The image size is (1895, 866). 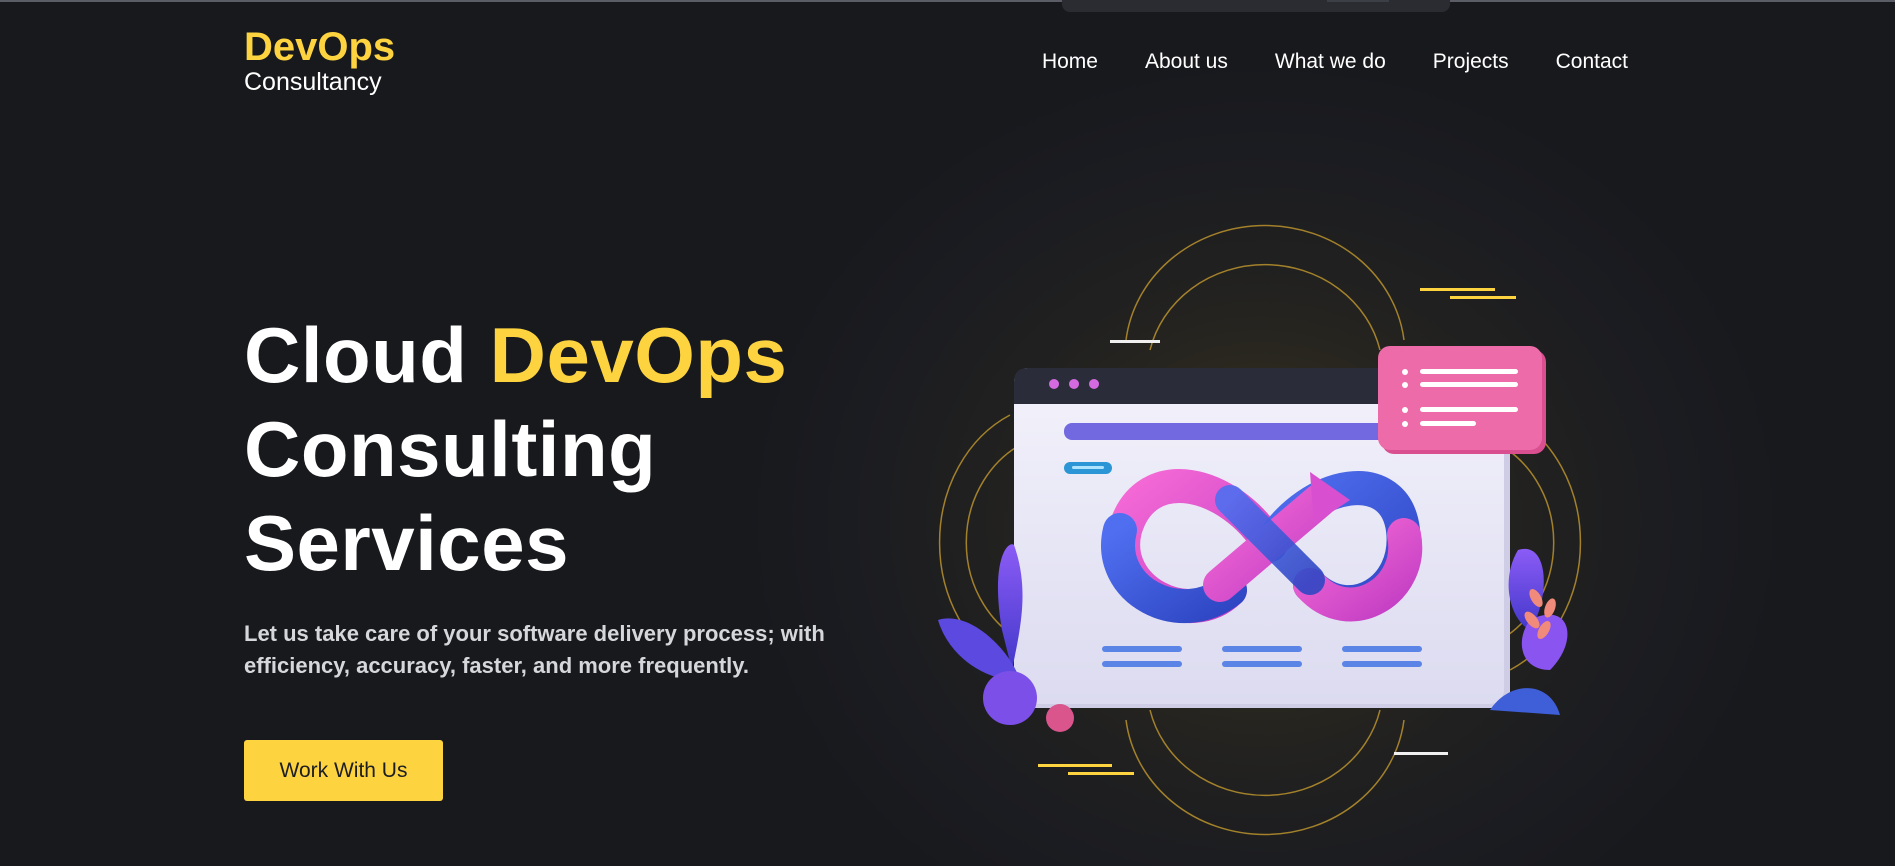 What do you see at coordinates (1070, 62) in the screenshot?
I see `nav-home: Home` at bounding box center [1070, 62].